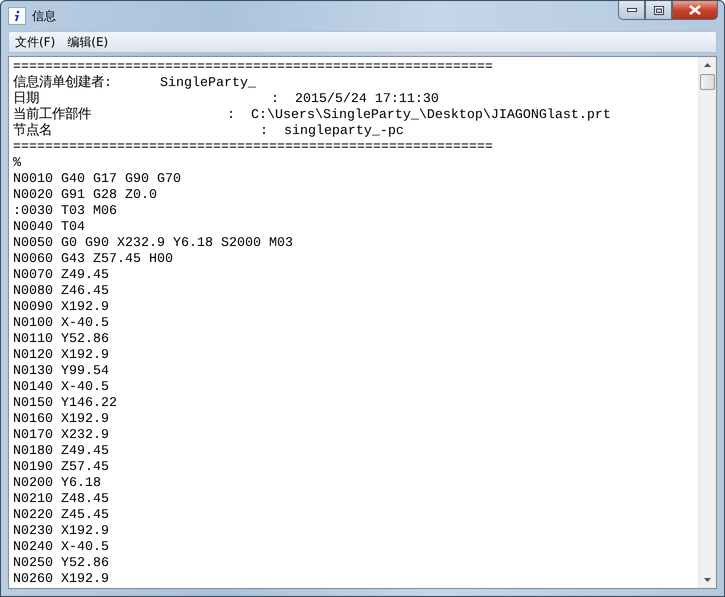 This screenshot has height=597, width=725. Describe the element at coordinates (61, 372) in the screenshot. I see `text-line: N0130 Y99.54` at that location.